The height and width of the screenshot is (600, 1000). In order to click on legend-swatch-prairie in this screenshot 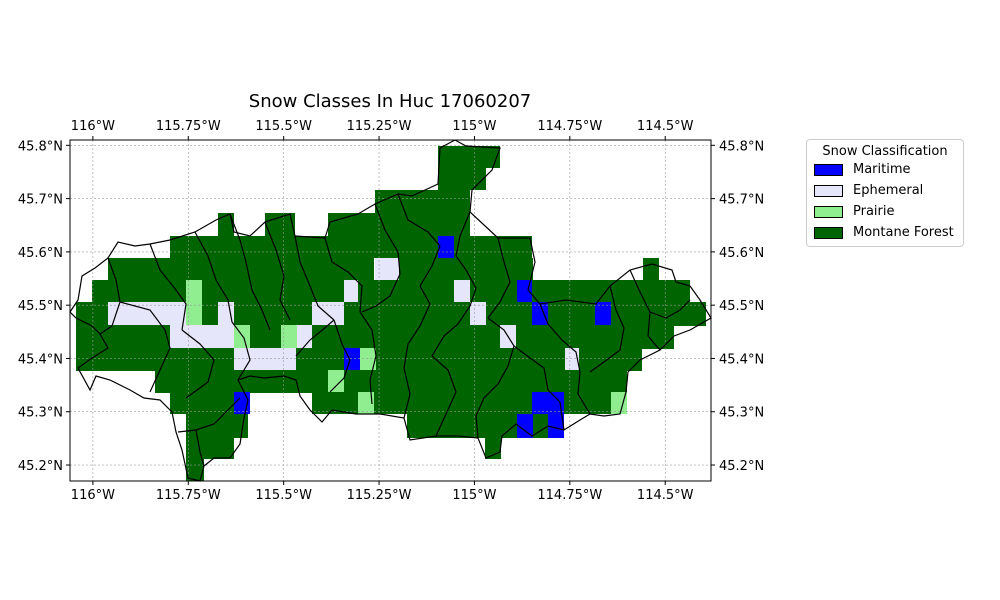, I will do `click(828, 211)`.